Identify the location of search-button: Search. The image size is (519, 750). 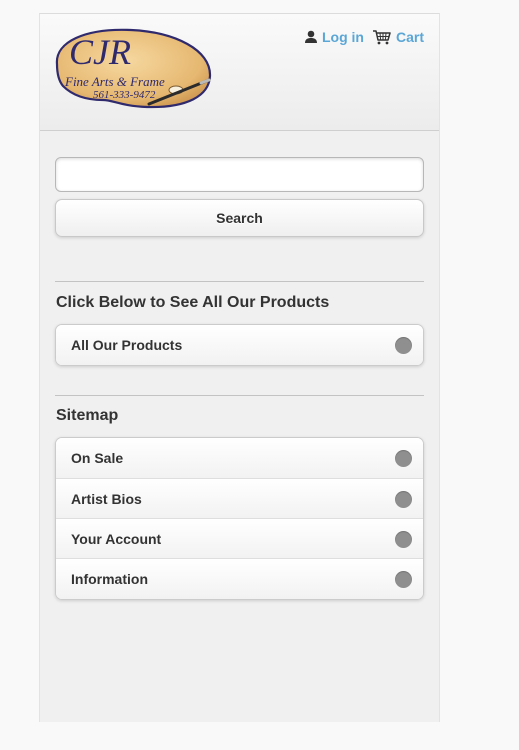
(239, 218).